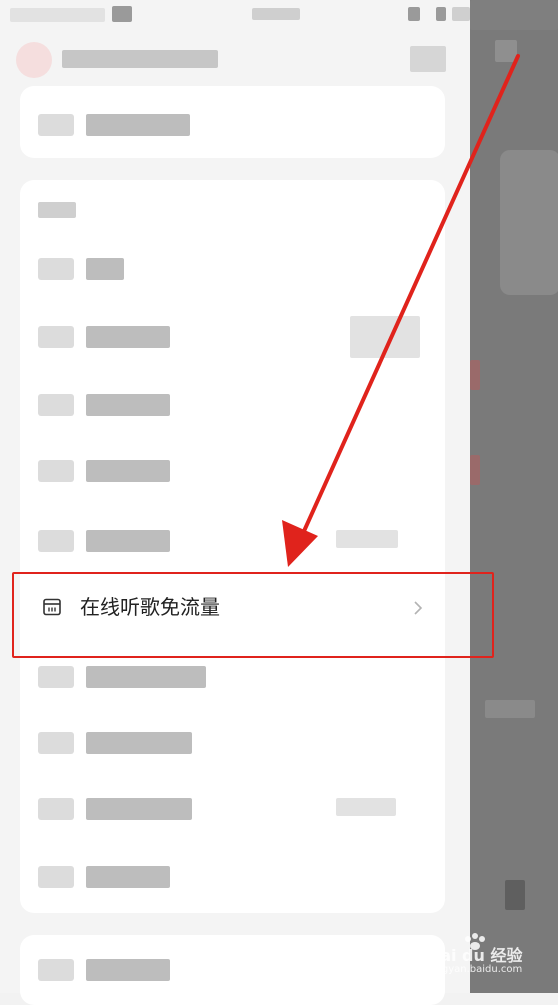 The height and width of the screenshot is (1005, 558). What do you see at coordinates (475, 955) in the screenshot?
I see `watermark-brand: Bai du 经验` at bounding box center [475, 955].